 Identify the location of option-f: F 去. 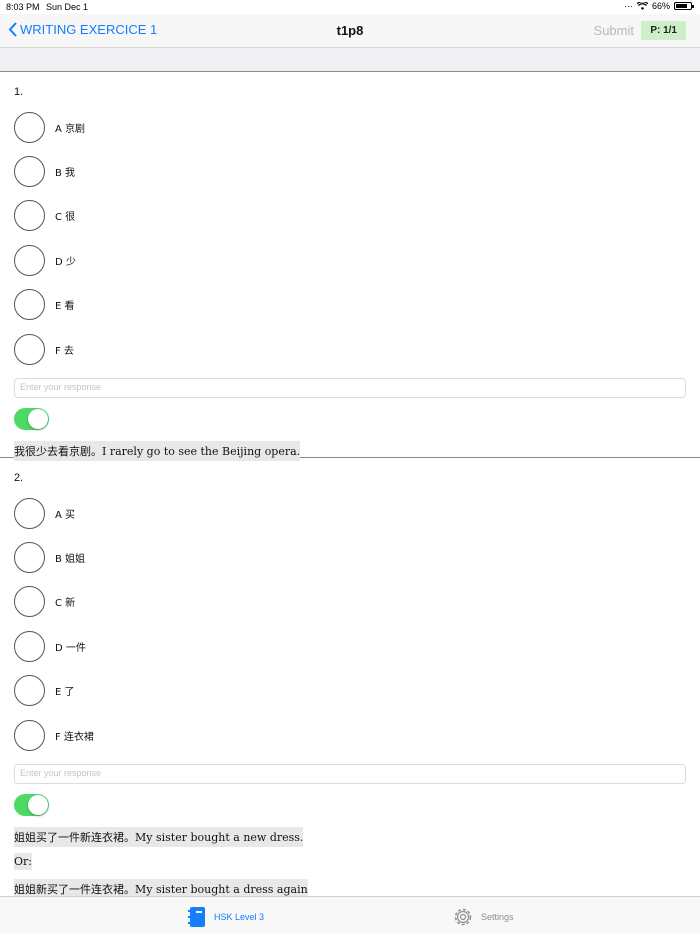
(44, 349).